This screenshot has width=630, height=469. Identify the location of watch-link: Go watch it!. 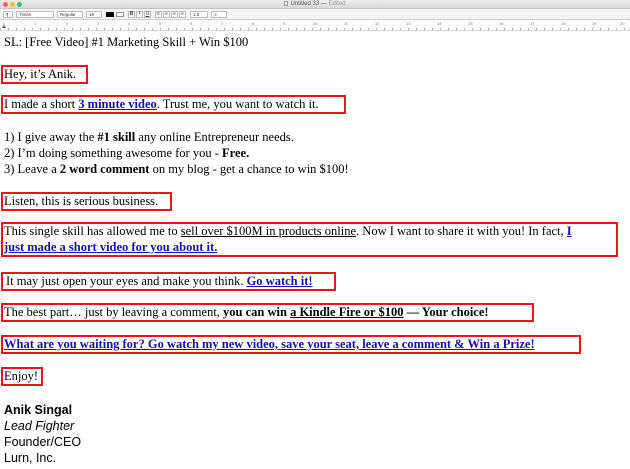
(280, 281).